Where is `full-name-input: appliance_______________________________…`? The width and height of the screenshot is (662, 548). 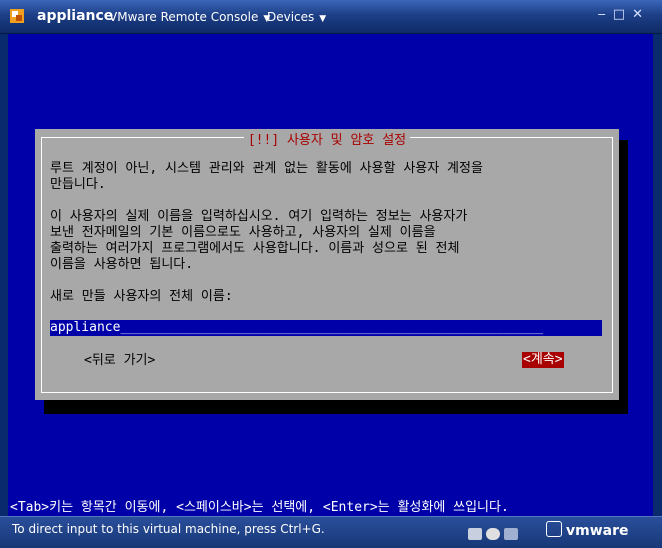 full-name-input: appliance_______________________________… is located at coordinates (326, 328).